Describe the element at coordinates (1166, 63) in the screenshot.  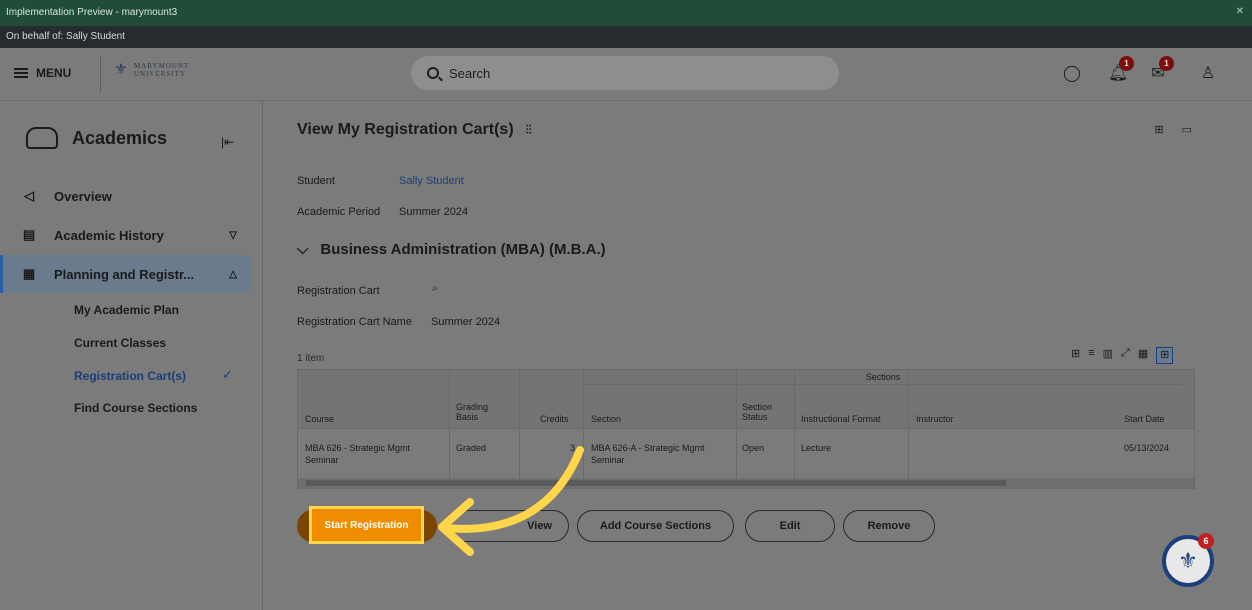
I see `inbox-badge: 1` at that location.